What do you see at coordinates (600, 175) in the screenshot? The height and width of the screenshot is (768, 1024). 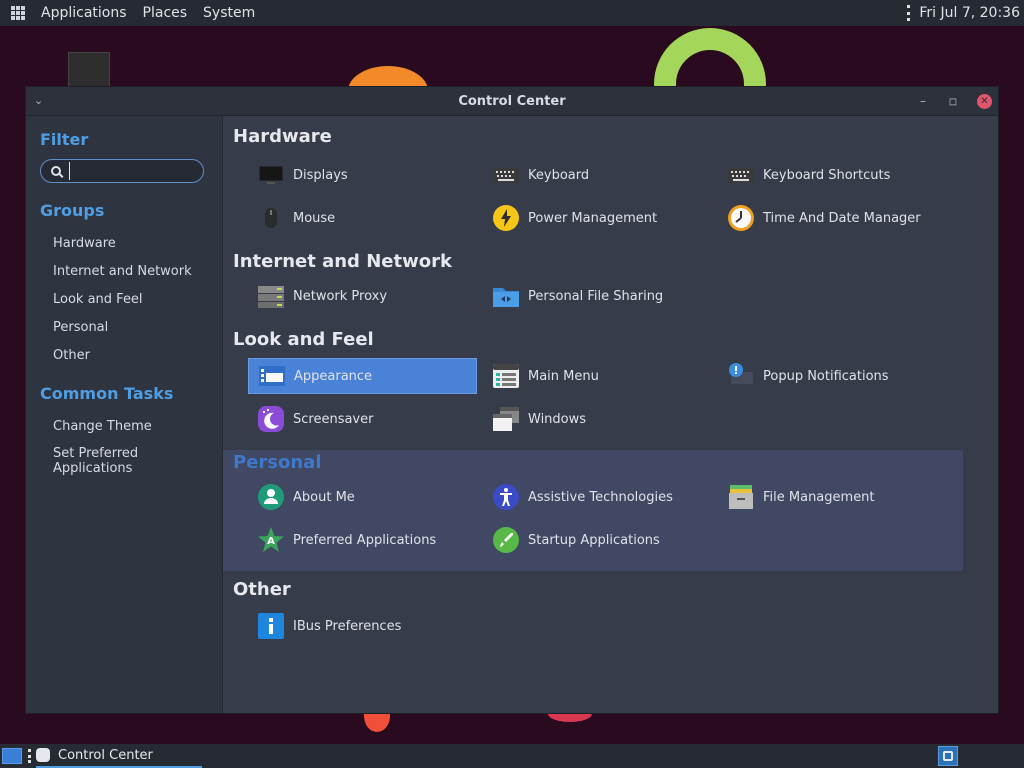 I see `launcher-keyboard: Keyboard` at bounding box center [600, 175].